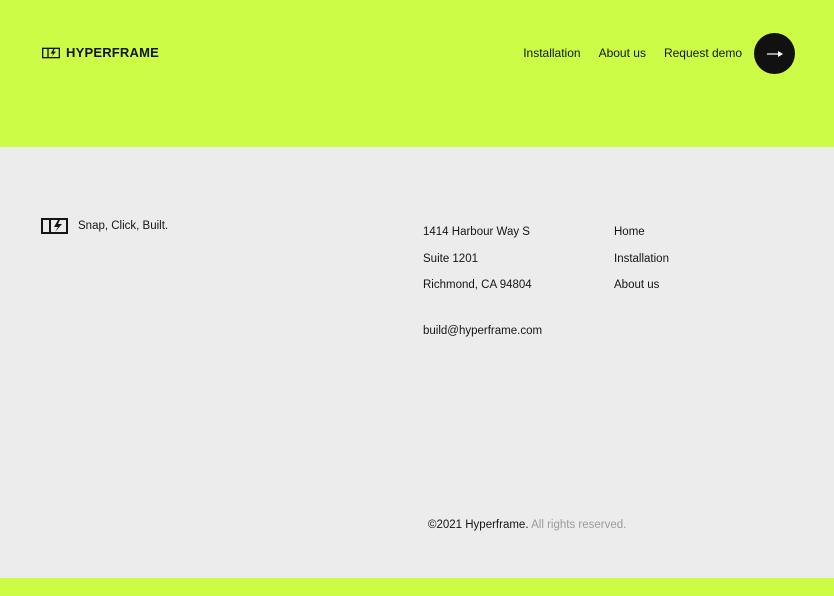 This screenshot has width=834, height=596. What do you see at coordinates (641, 232) in the screenshot?
I see `footer-link-home: Home` at bounding box center [641, 232].